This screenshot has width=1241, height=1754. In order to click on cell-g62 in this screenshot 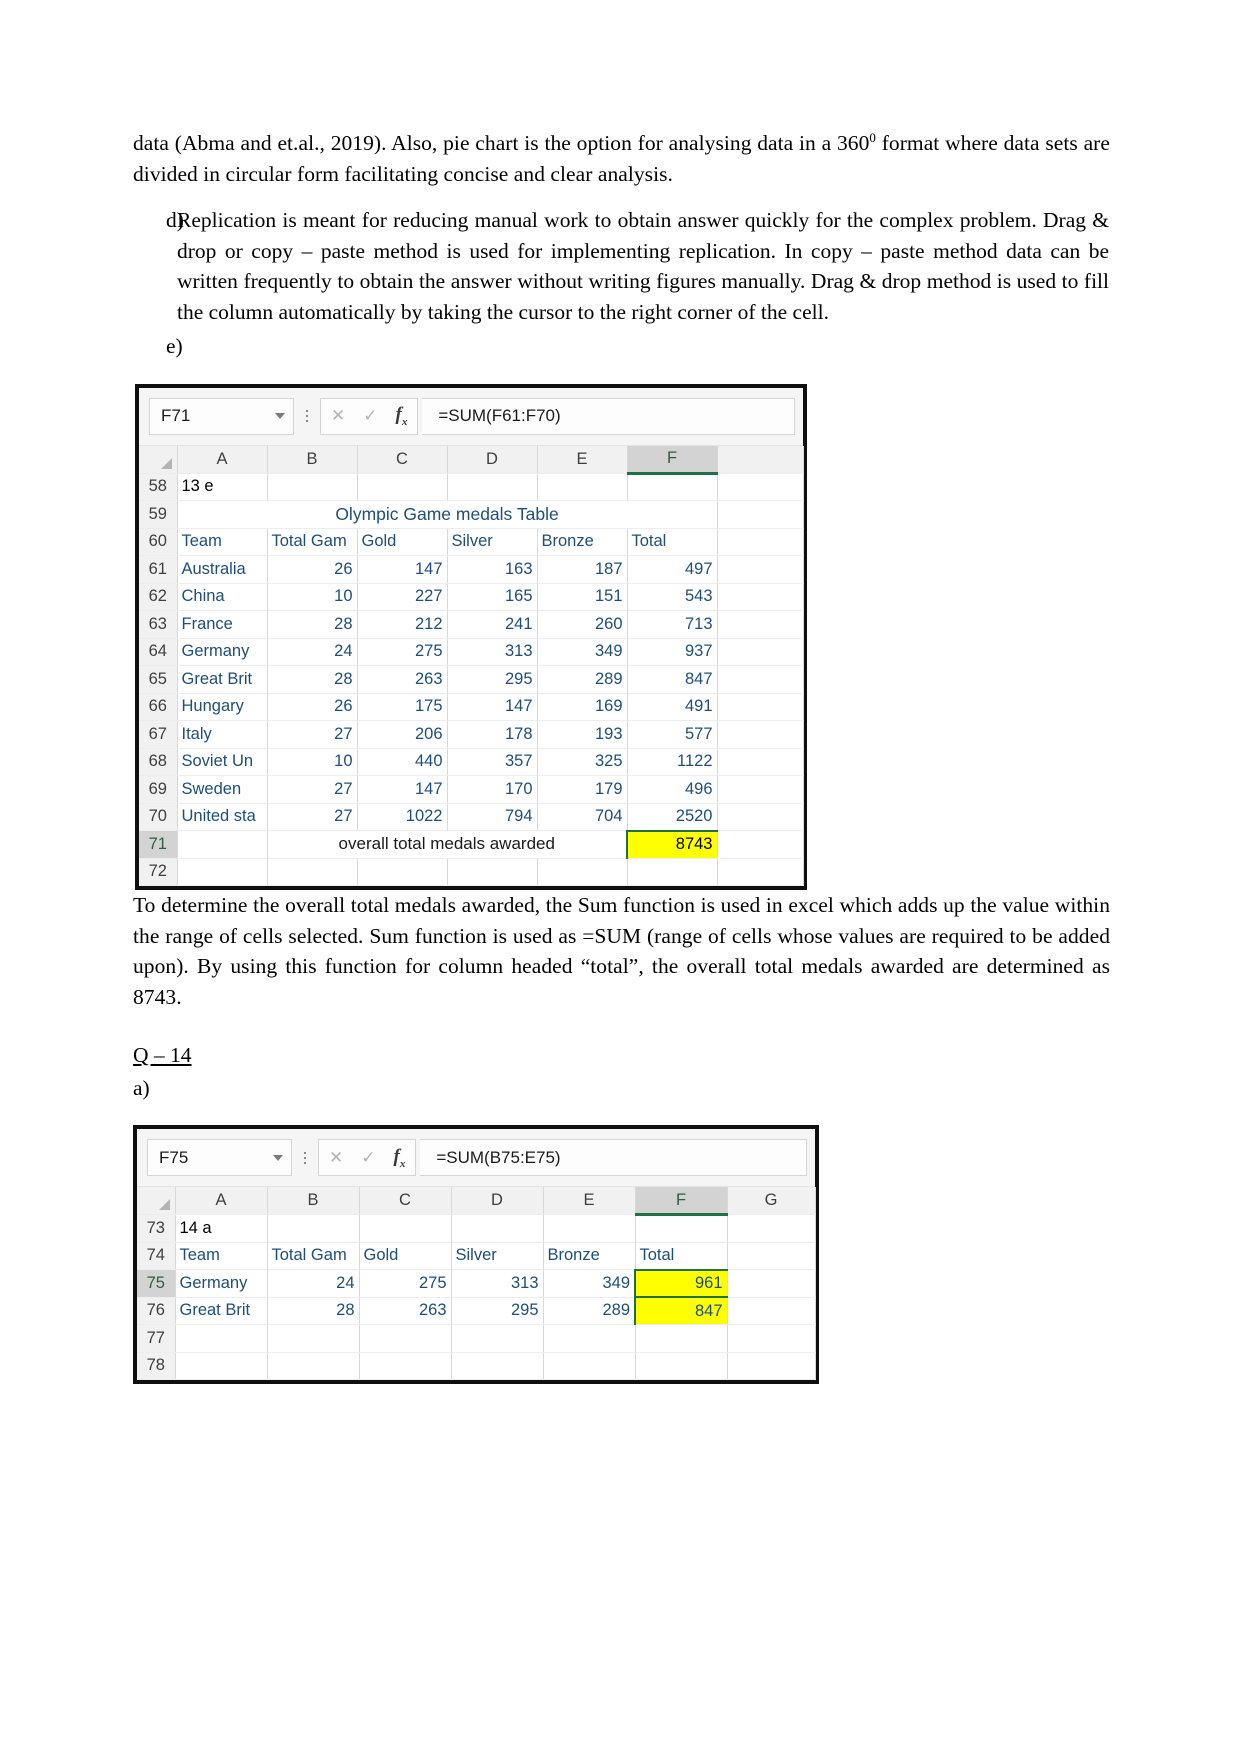, I will do `click(760, 597)`.